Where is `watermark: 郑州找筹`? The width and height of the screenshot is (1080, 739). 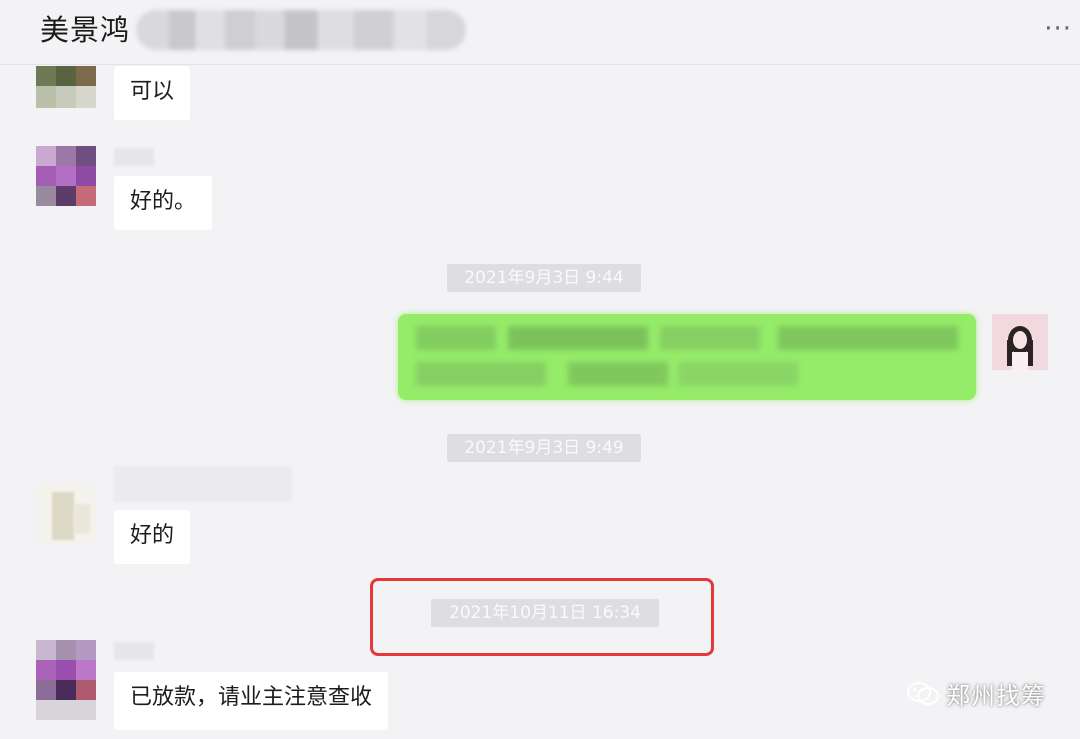 watermark: 郑州找筹 is located at coordinates (976, 694).